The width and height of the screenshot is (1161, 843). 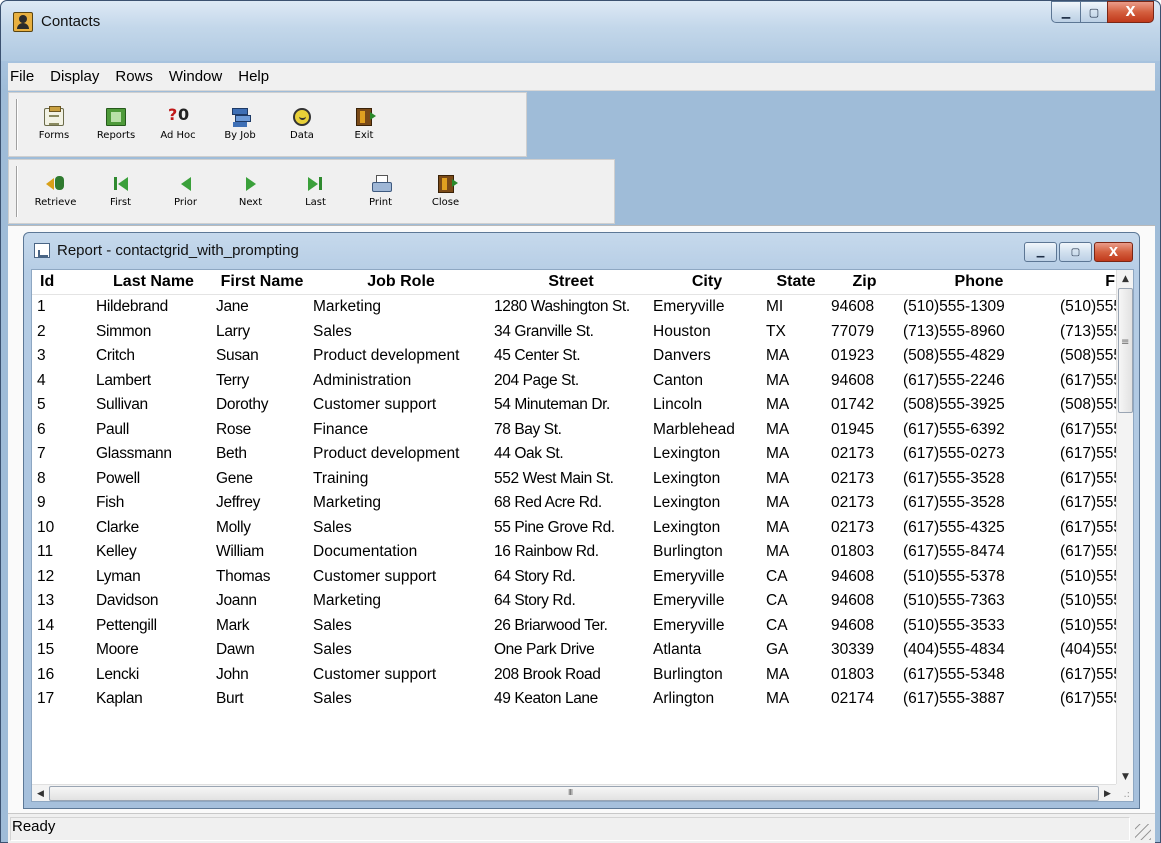 What do you see at coordinates (151, 699) in the screenshot?
I see `cell-last-name: Kaplan` at bounding box center [151, 699].